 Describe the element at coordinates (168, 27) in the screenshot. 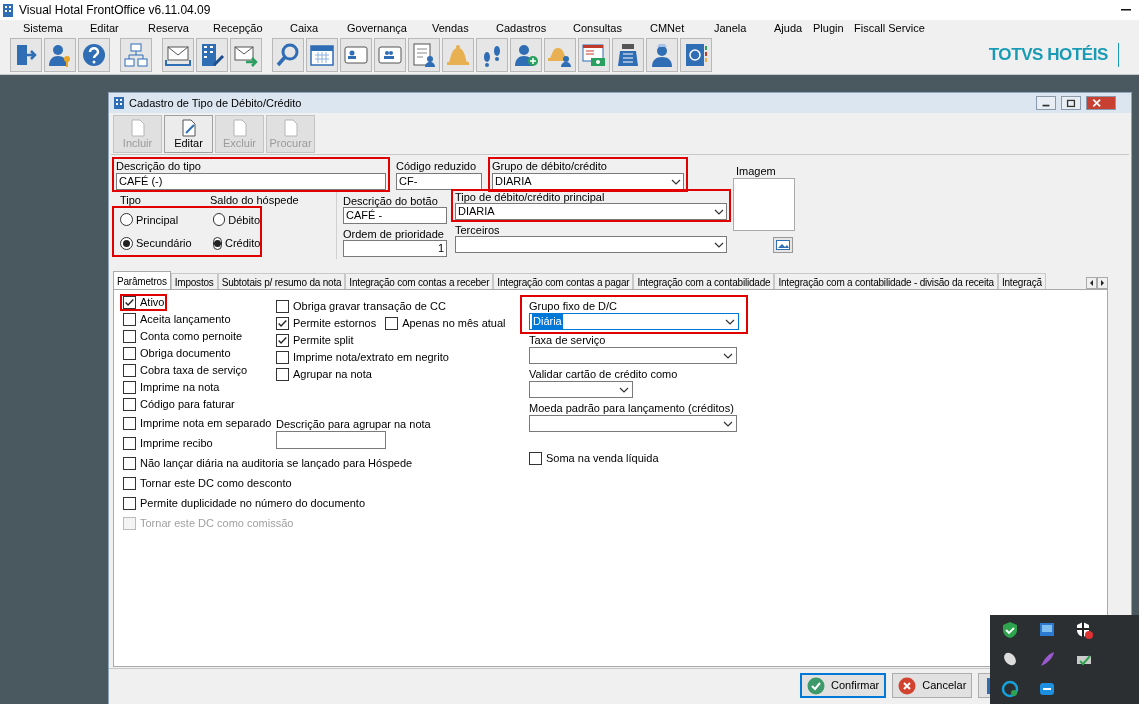

I see `menu-item: Reserva` at that location.